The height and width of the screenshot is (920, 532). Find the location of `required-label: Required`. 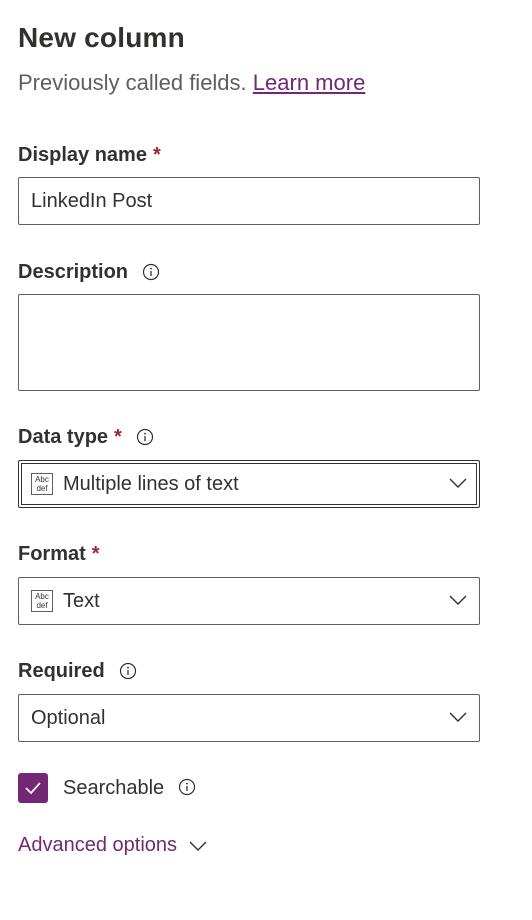

required-label: Required is located at coordinates (77, 671).